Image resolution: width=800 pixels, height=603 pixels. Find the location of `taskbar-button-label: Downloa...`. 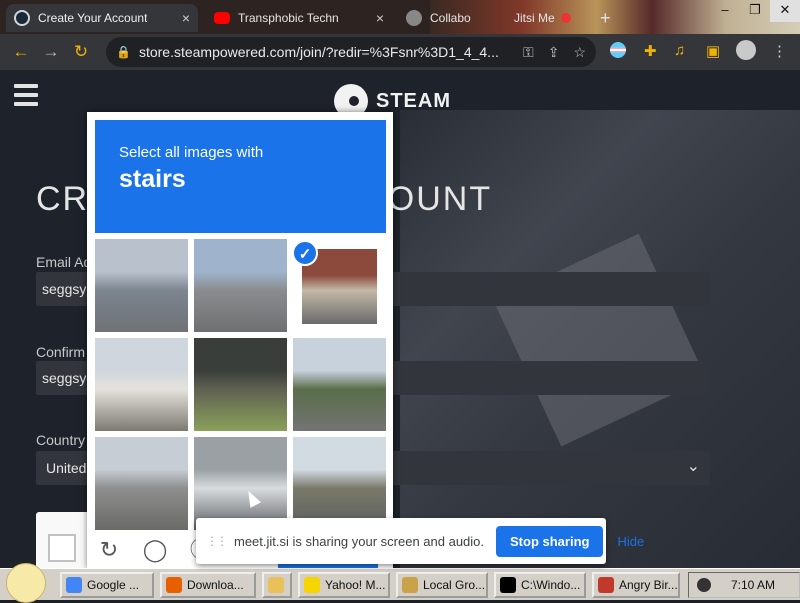

taskbar-button-label: Downloa... is located at coordinates (215, 585).